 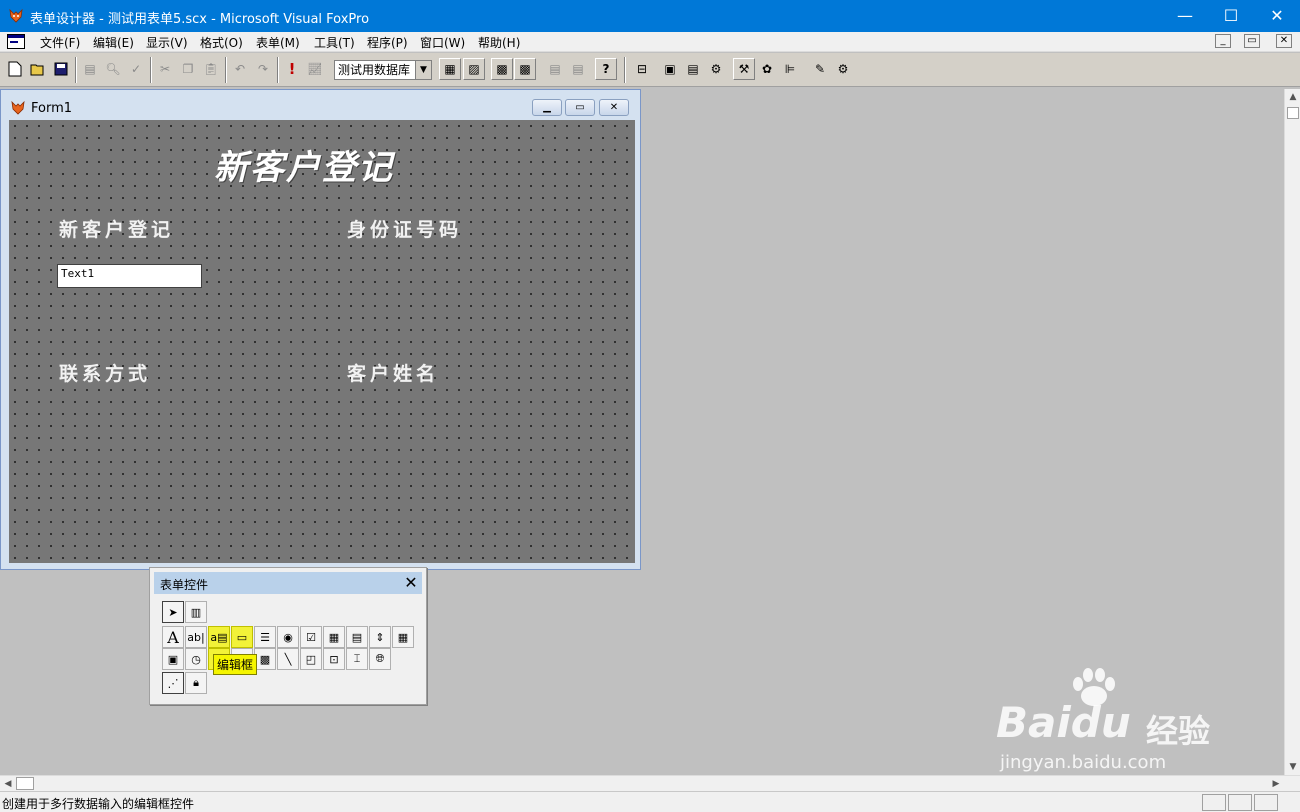 I want to click on form-builder-icon: ⚒, so click(x=744, y=69).